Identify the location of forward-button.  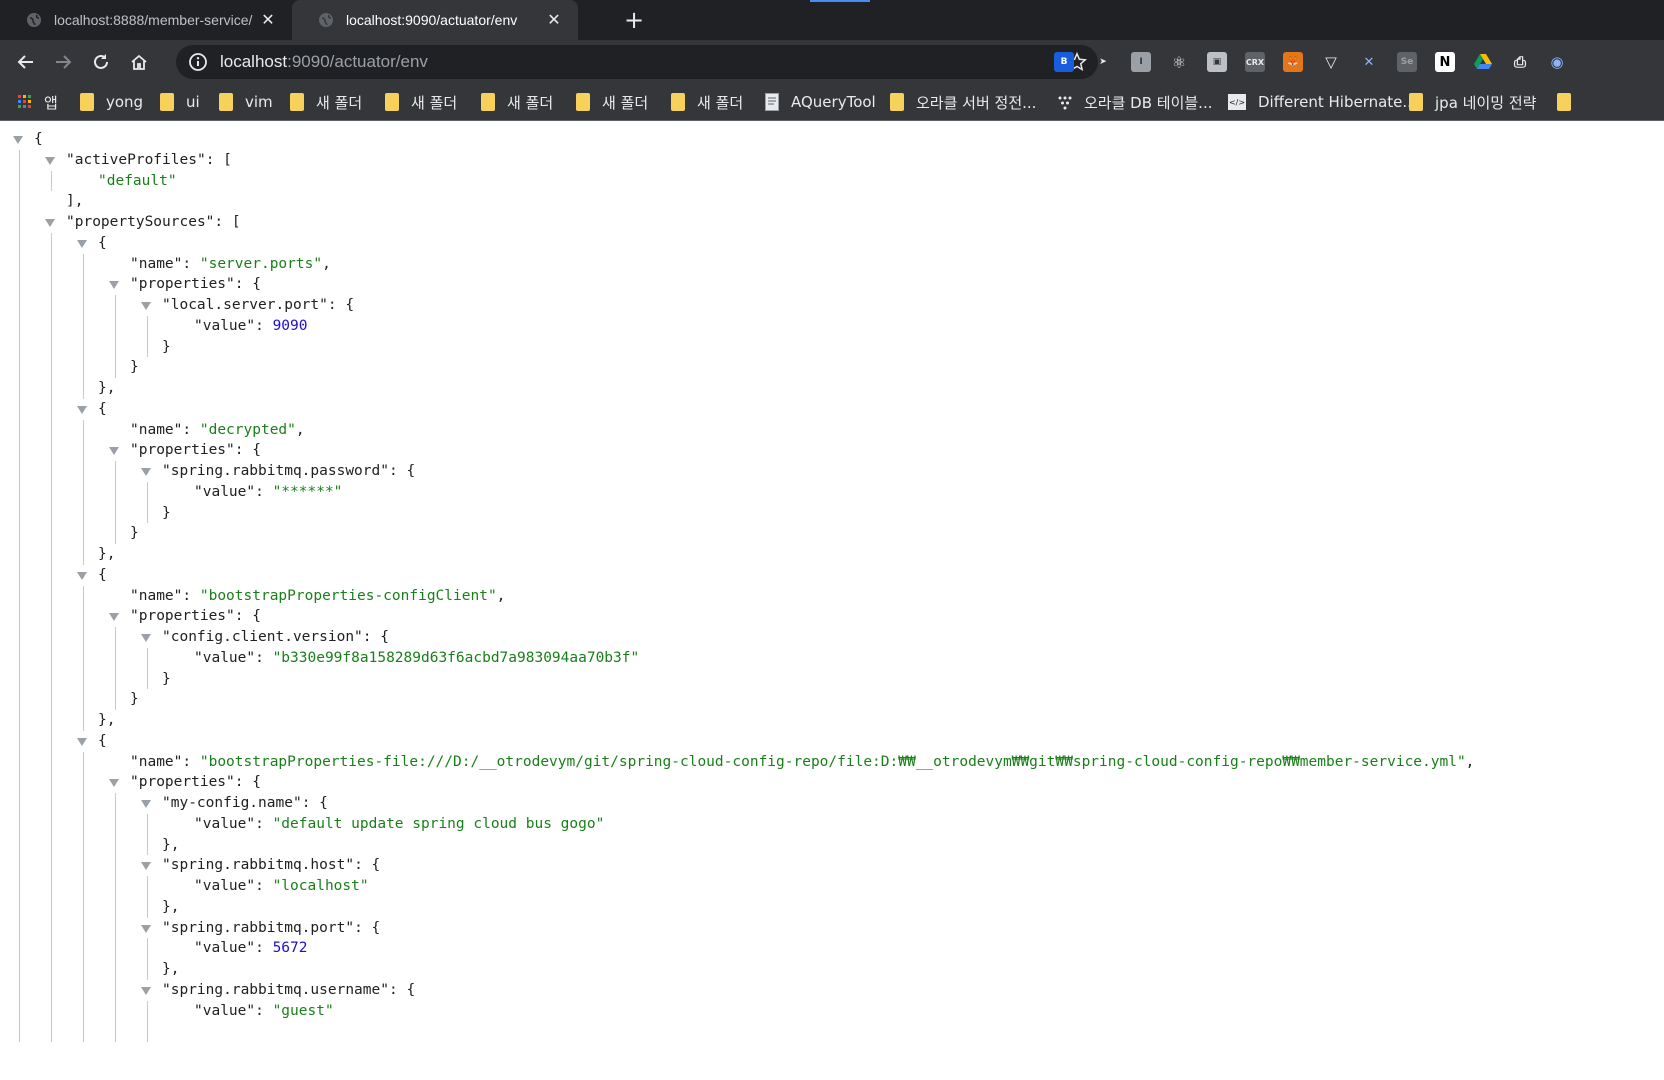
(63, 62).